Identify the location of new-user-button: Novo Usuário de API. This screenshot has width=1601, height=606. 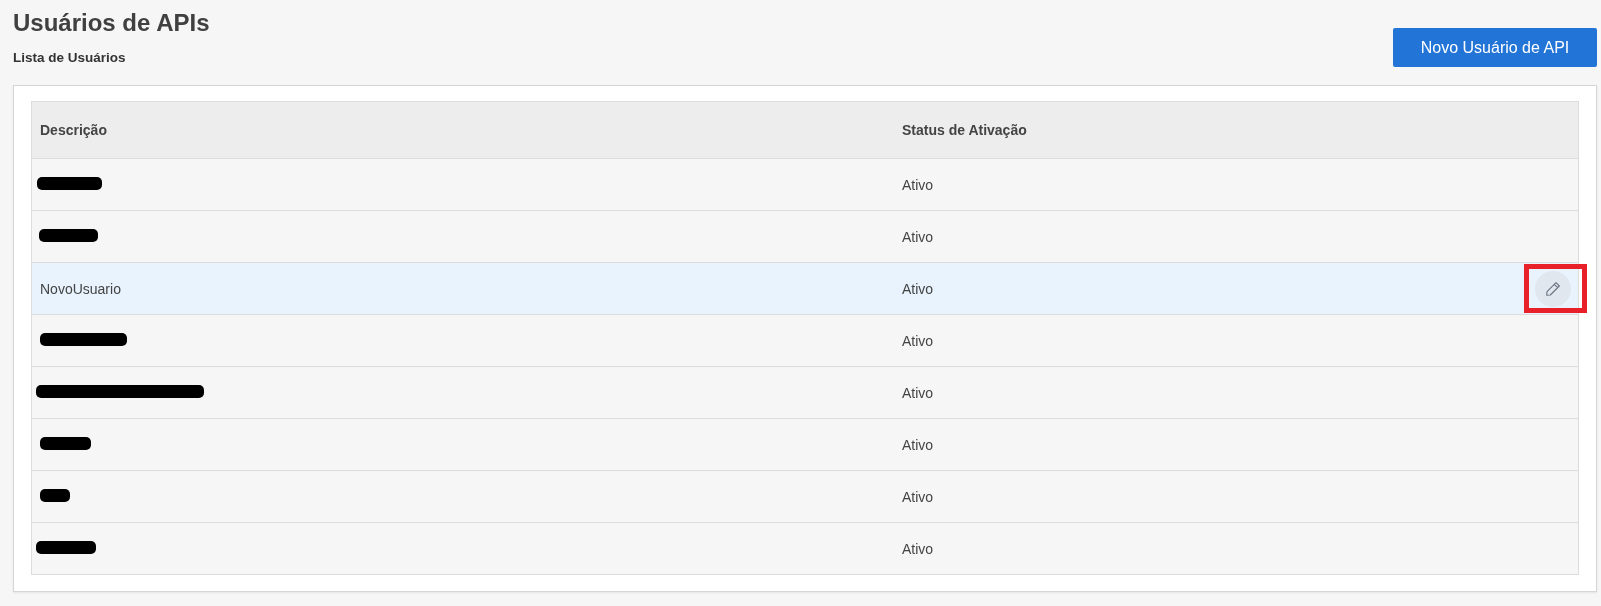
(1495, 47).